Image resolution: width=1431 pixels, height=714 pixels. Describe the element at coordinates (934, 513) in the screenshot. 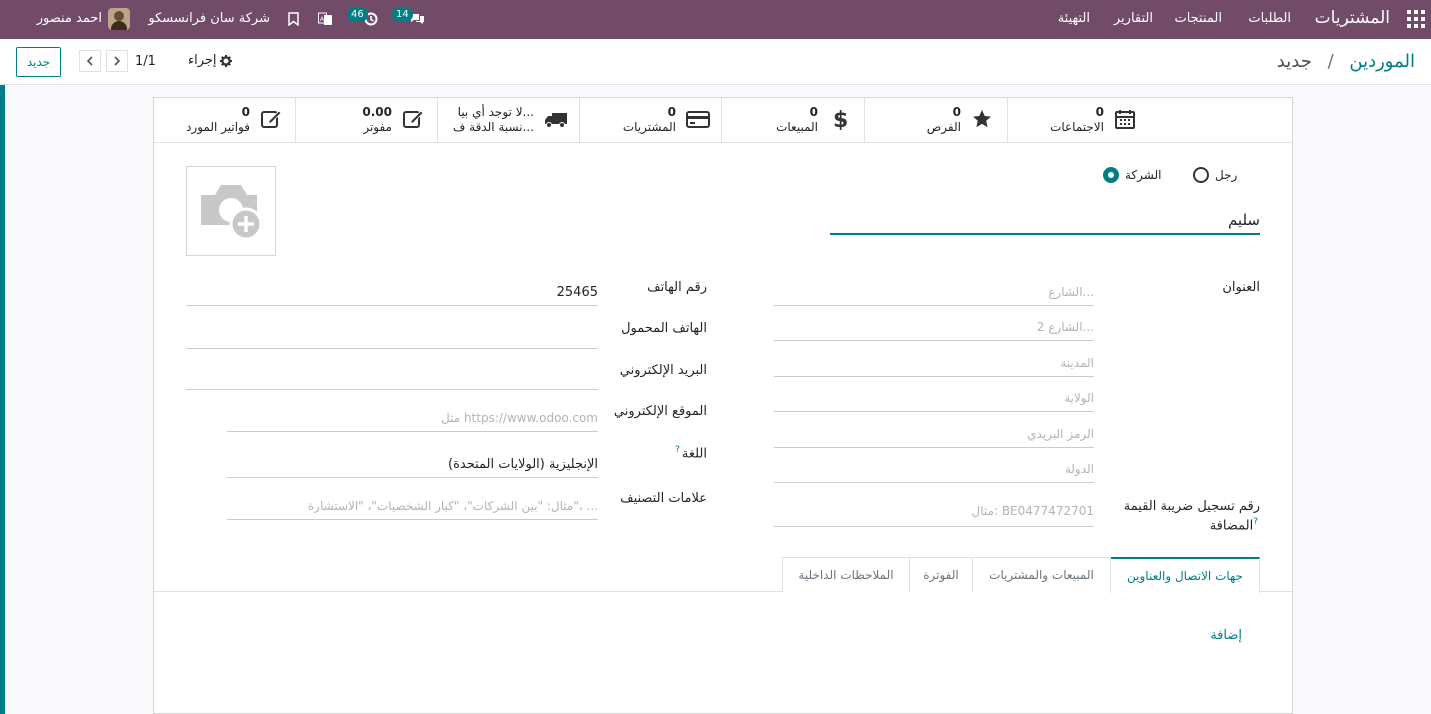

I see `vat-input: مثال: BE0477472701` at that location.